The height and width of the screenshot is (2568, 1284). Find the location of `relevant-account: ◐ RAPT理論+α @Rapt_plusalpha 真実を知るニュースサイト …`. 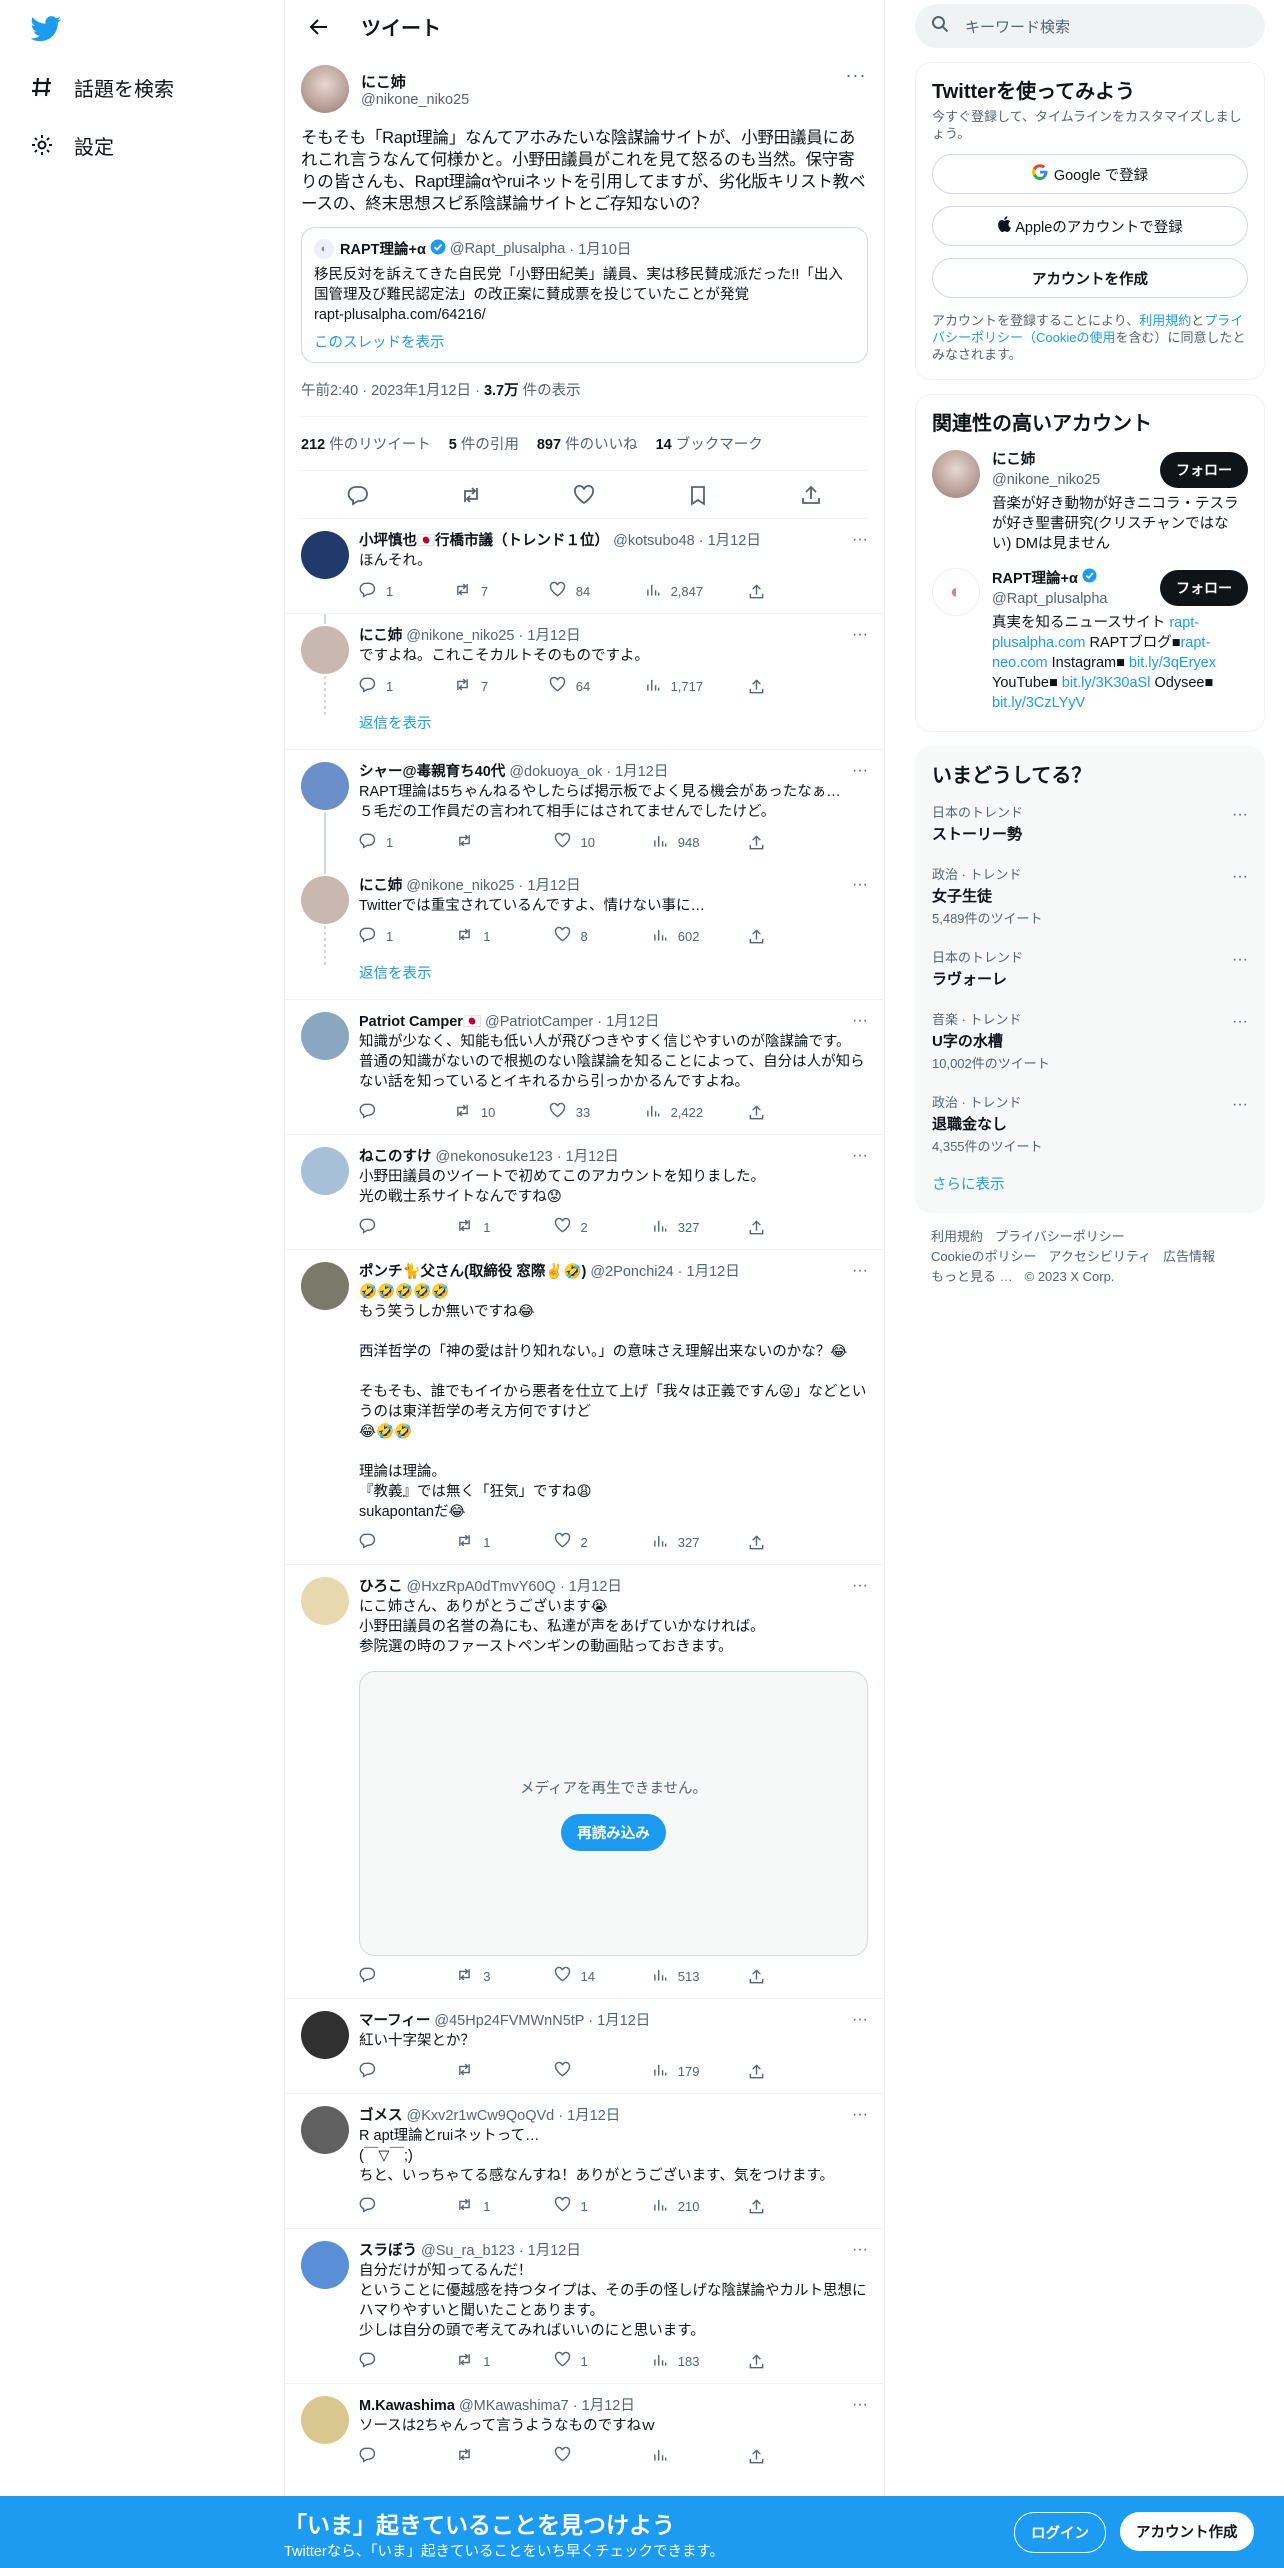

relevant-account: ◐ RAPT理論+α @Rapt_plusalpha 真実を知るニュースサイト … is located at coordinates (1090, 640).